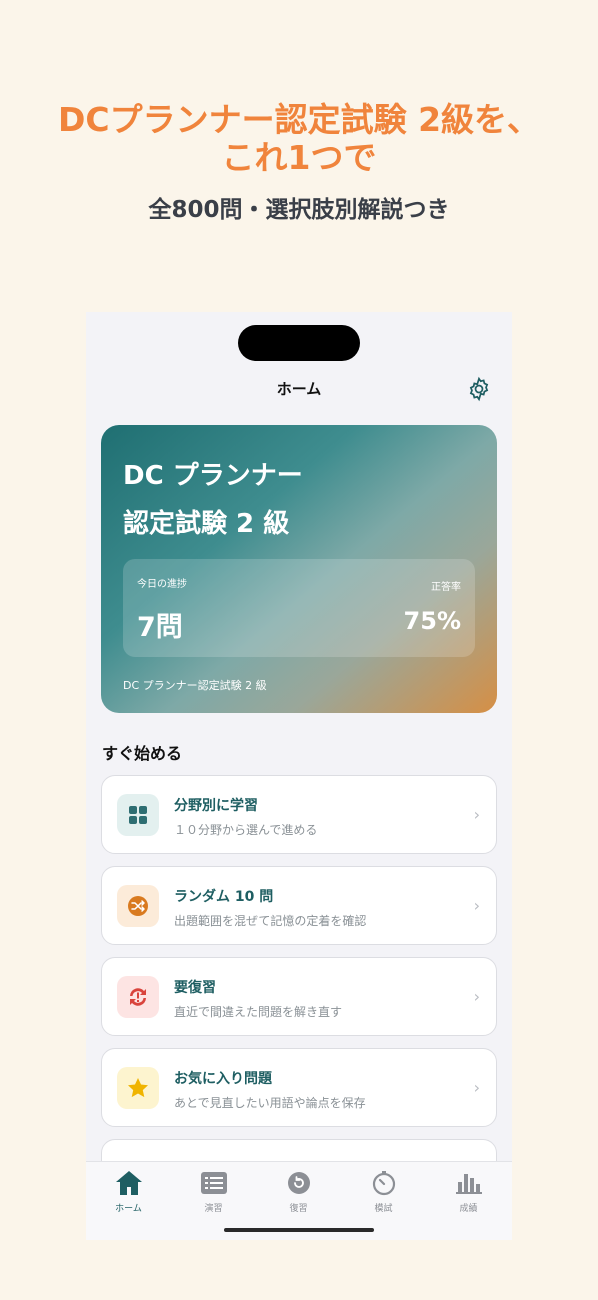  Describe the element at coordinates (162, 584) in the screenshot. I see `progress-label: 今日の進捗` at that location.